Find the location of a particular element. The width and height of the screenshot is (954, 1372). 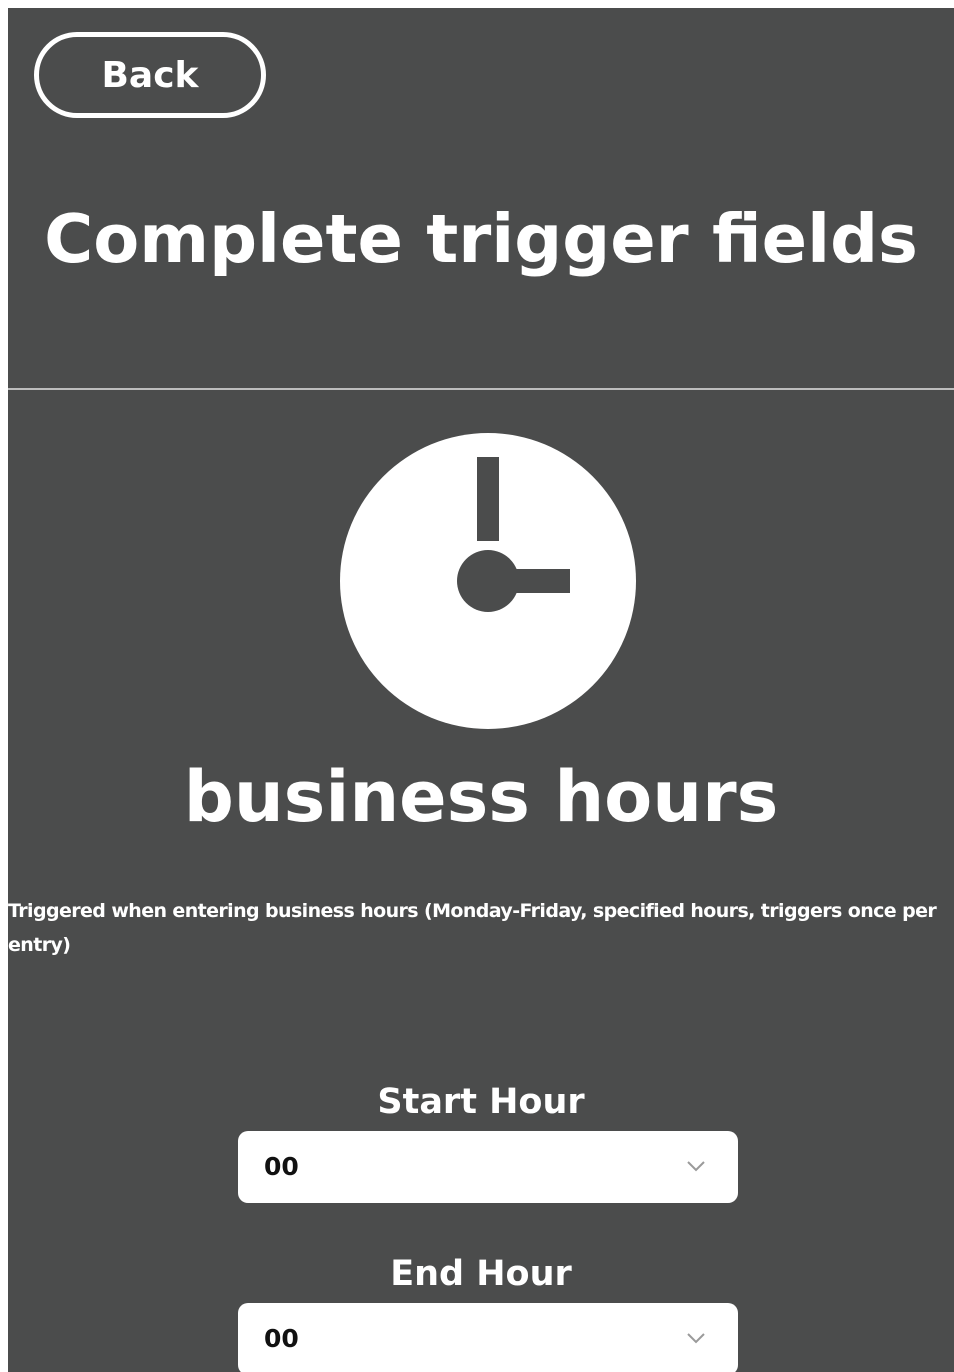

trigger-name: business hours is located at coordinates (481, 797).